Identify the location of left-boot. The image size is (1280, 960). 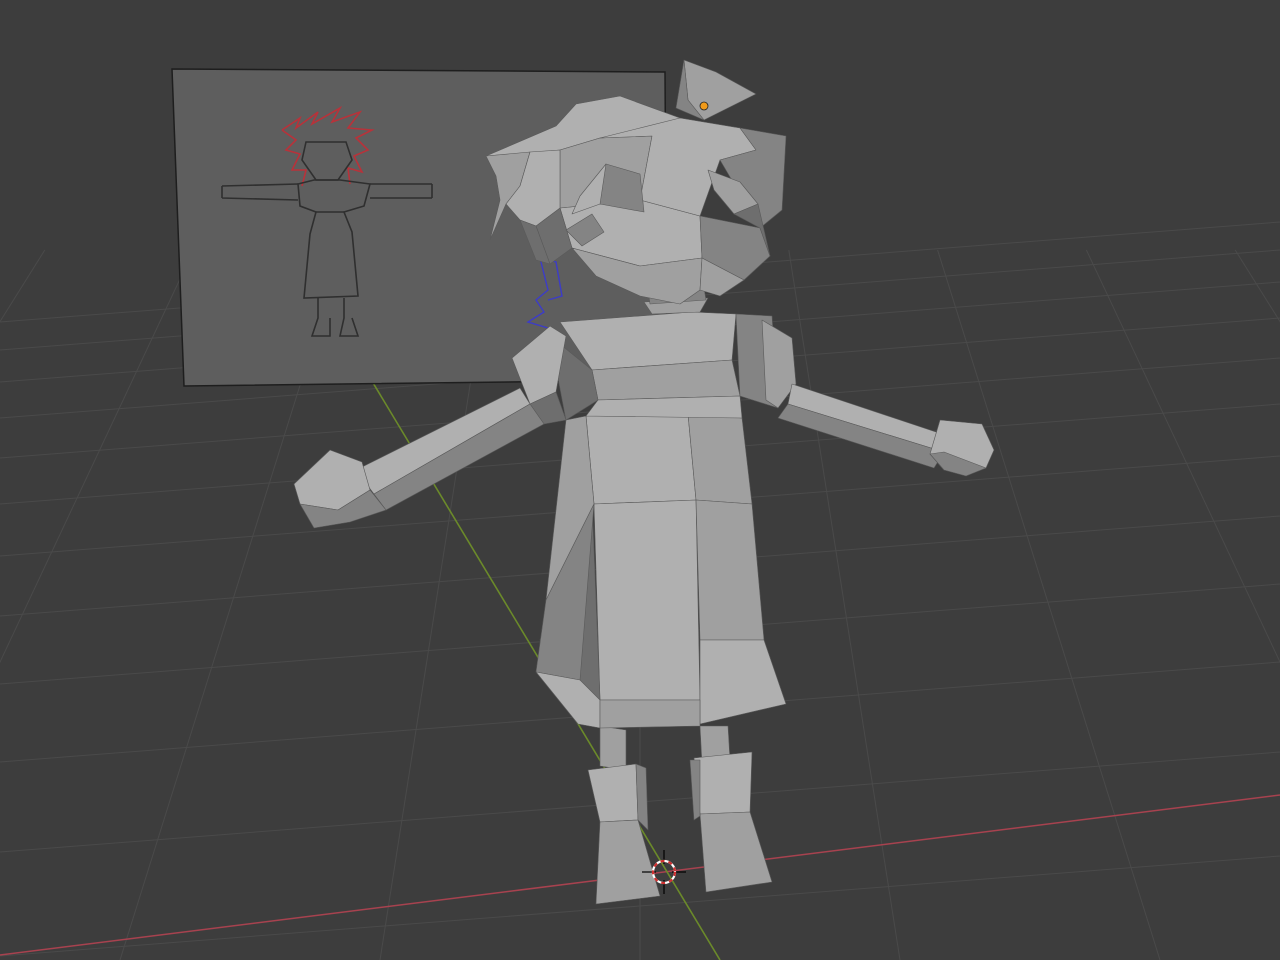
(624, 815).